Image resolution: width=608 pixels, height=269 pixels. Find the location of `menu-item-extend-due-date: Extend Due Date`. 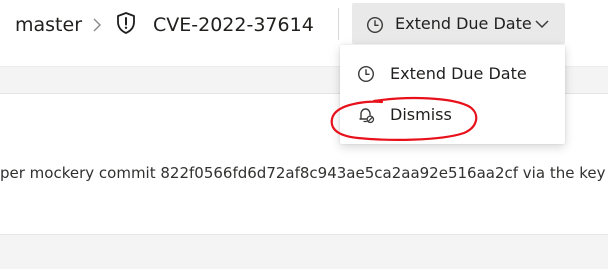

menu-item-extend-due-date: Extend Due Date is located at coordinates (452, 74).